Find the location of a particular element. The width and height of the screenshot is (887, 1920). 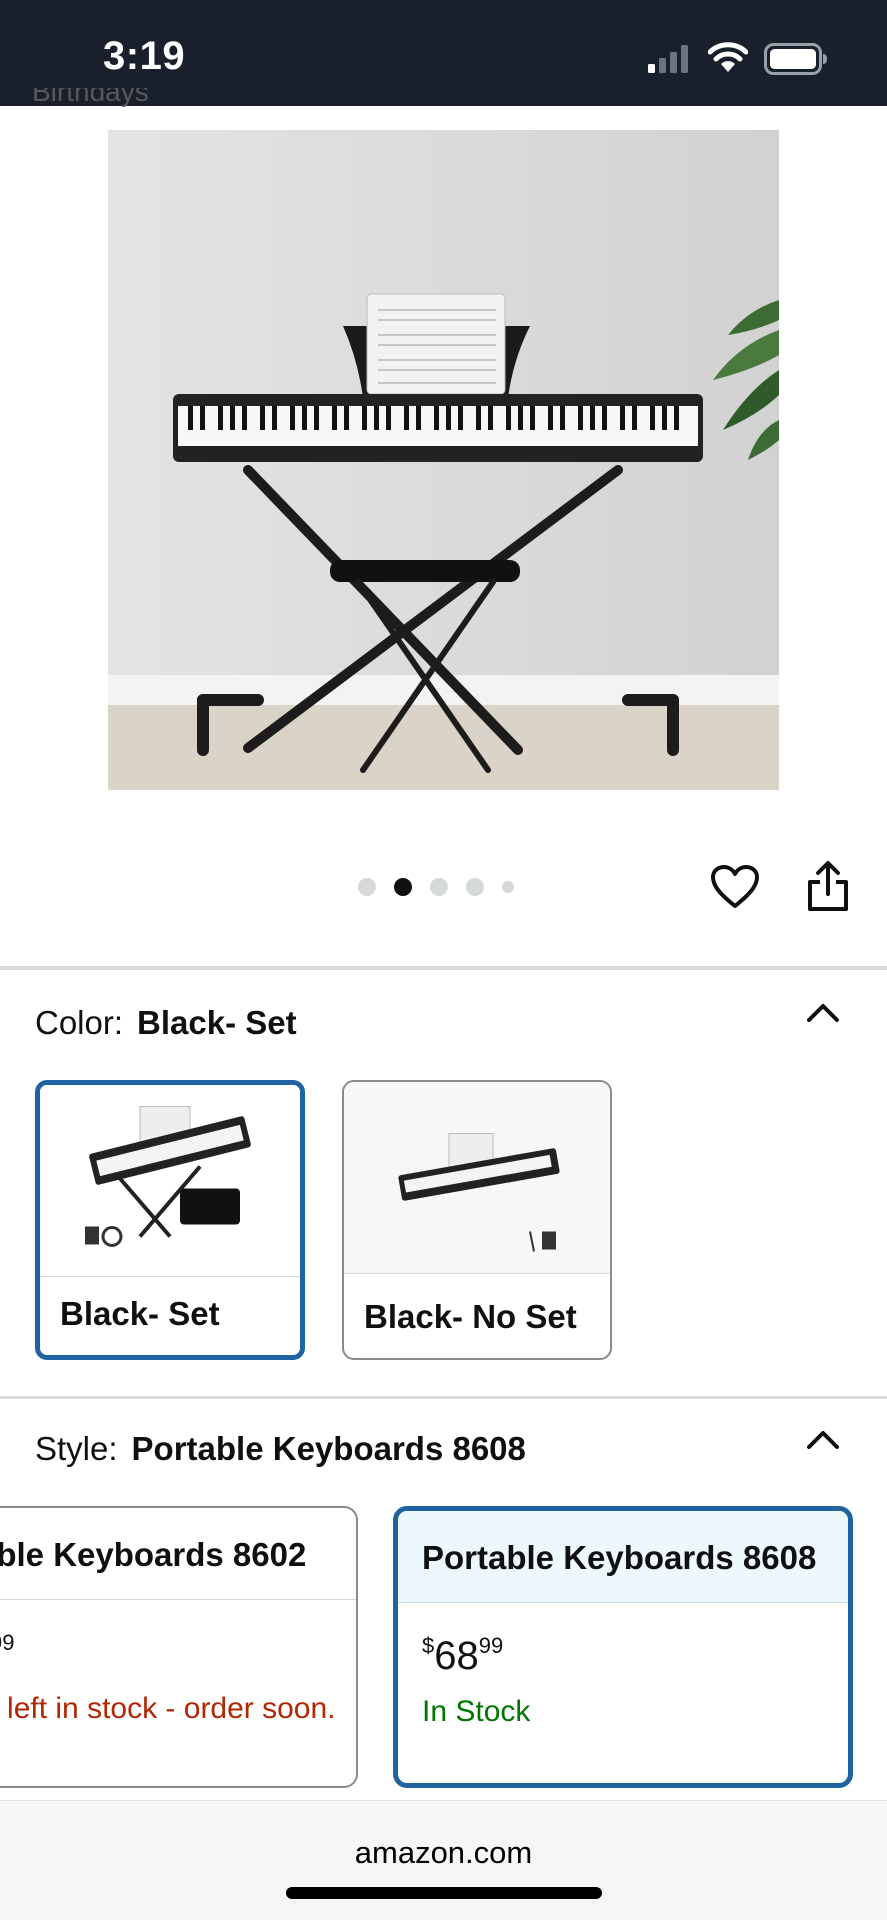

browser-url-bar: amazon.com is located at coordinates (443, 1860).